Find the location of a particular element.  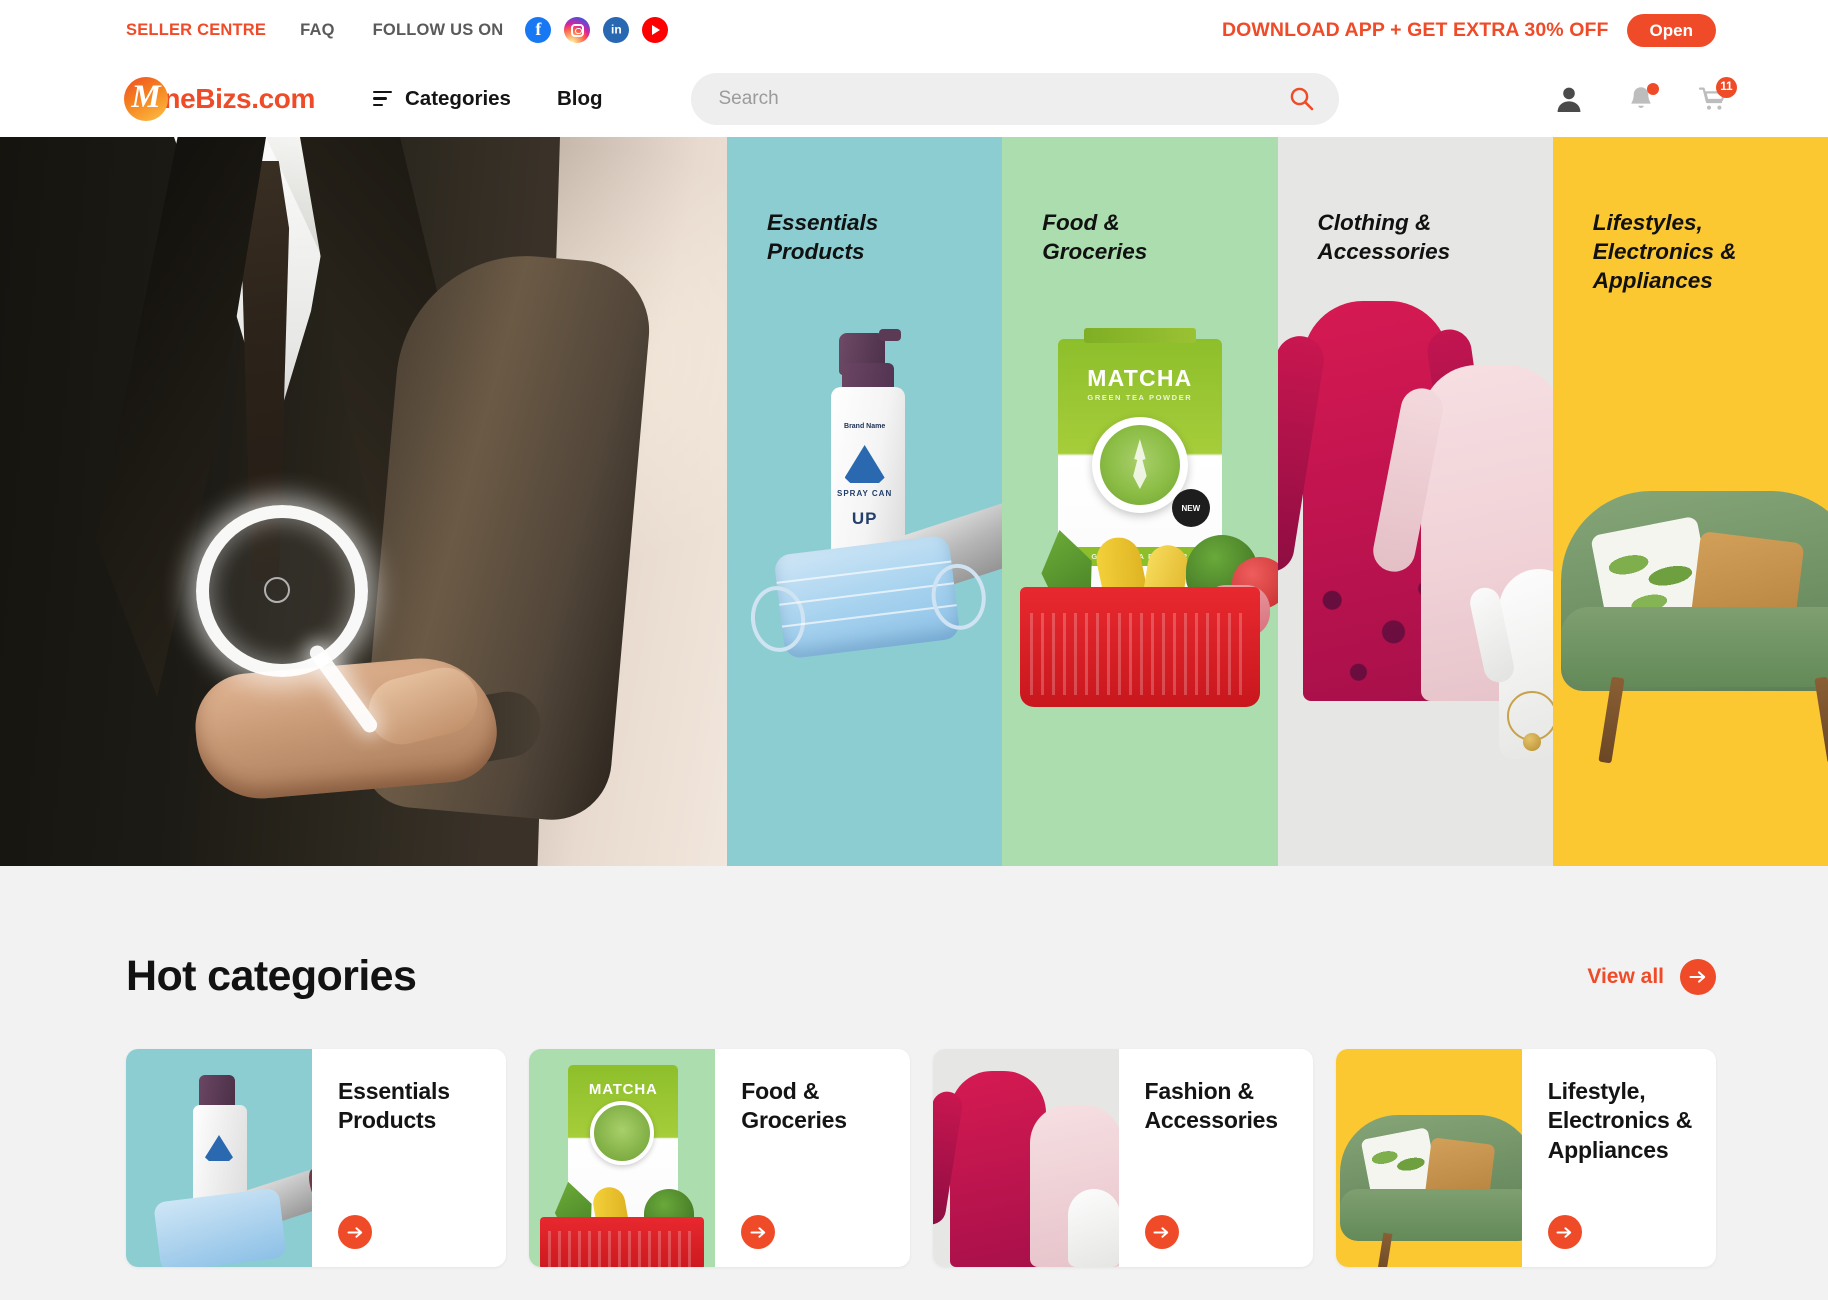

category-card-title: Essentials Products is located at coordinates (394, 1106).